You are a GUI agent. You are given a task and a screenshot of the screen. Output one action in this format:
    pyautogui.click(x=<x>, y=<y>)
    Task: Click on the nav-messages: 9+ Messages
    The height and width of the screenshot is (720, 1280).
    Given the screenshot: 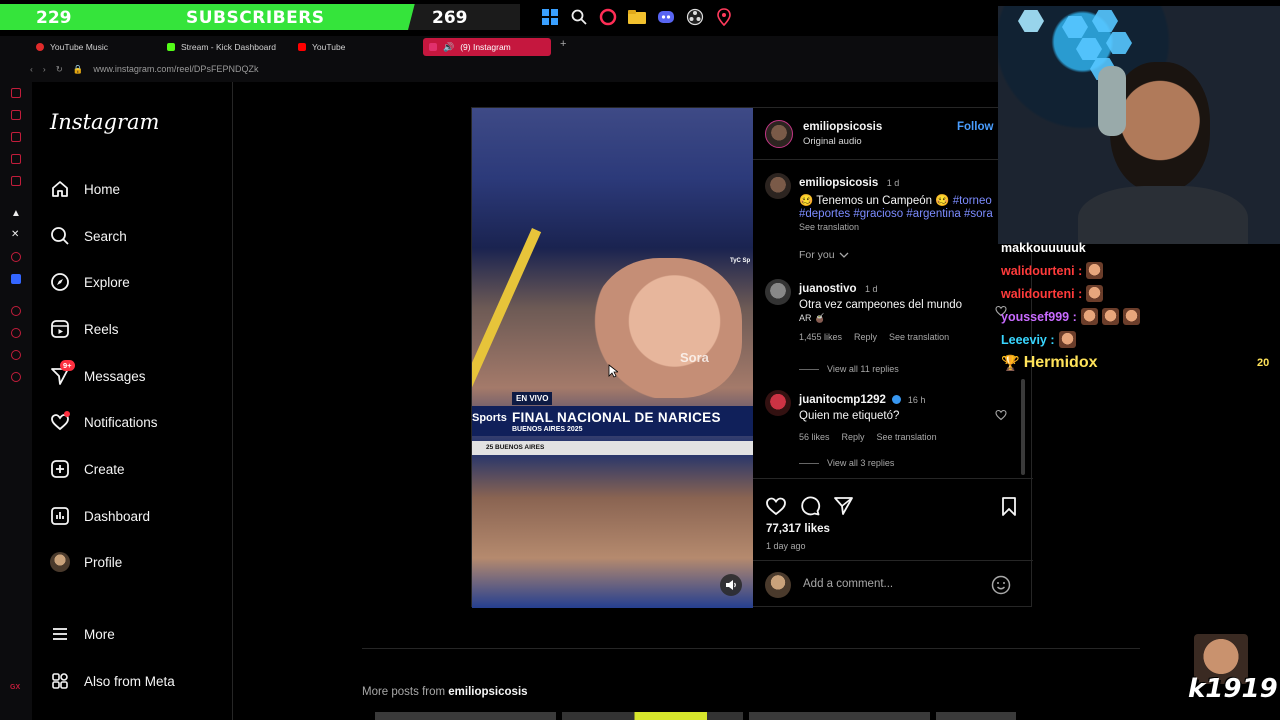 What is the action you would take?
    pyautogui.click(x=98, y=375)
    